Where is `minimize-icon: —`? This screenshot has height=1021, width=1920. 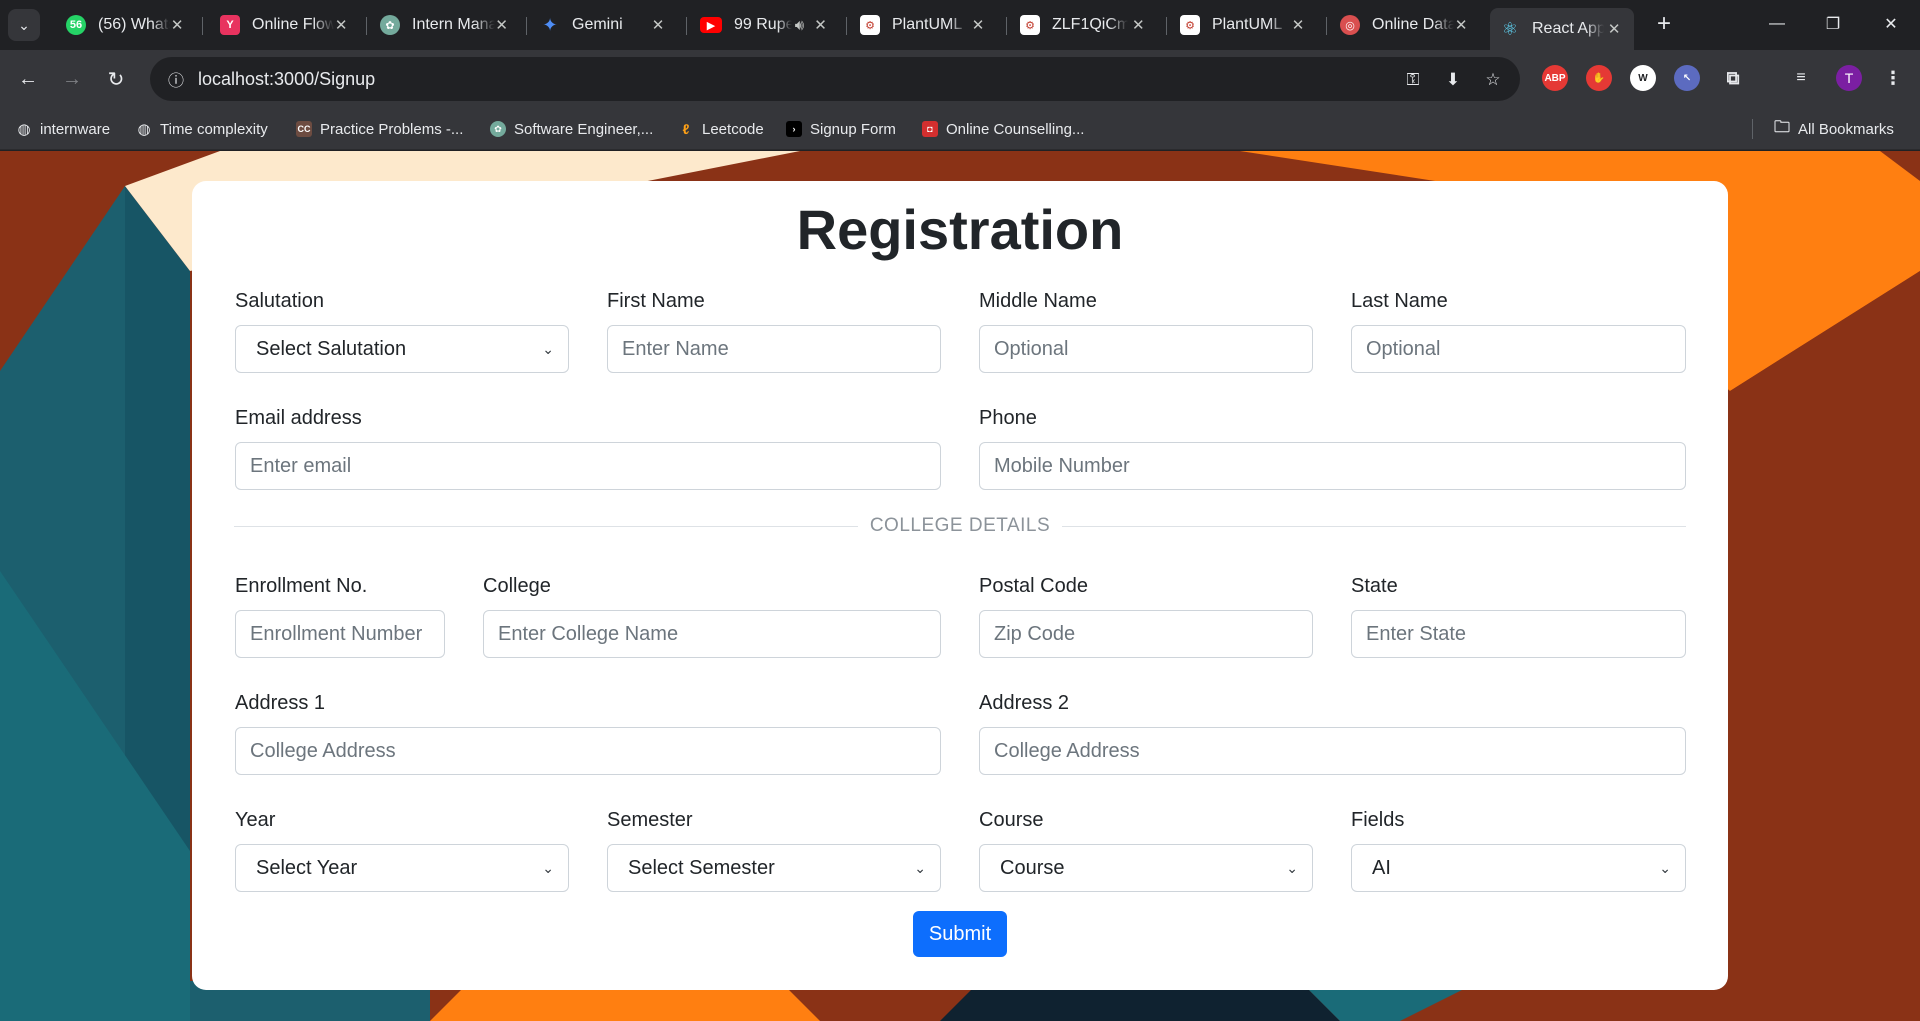
minimize-icon: — is located at coordinates (1777, 24).